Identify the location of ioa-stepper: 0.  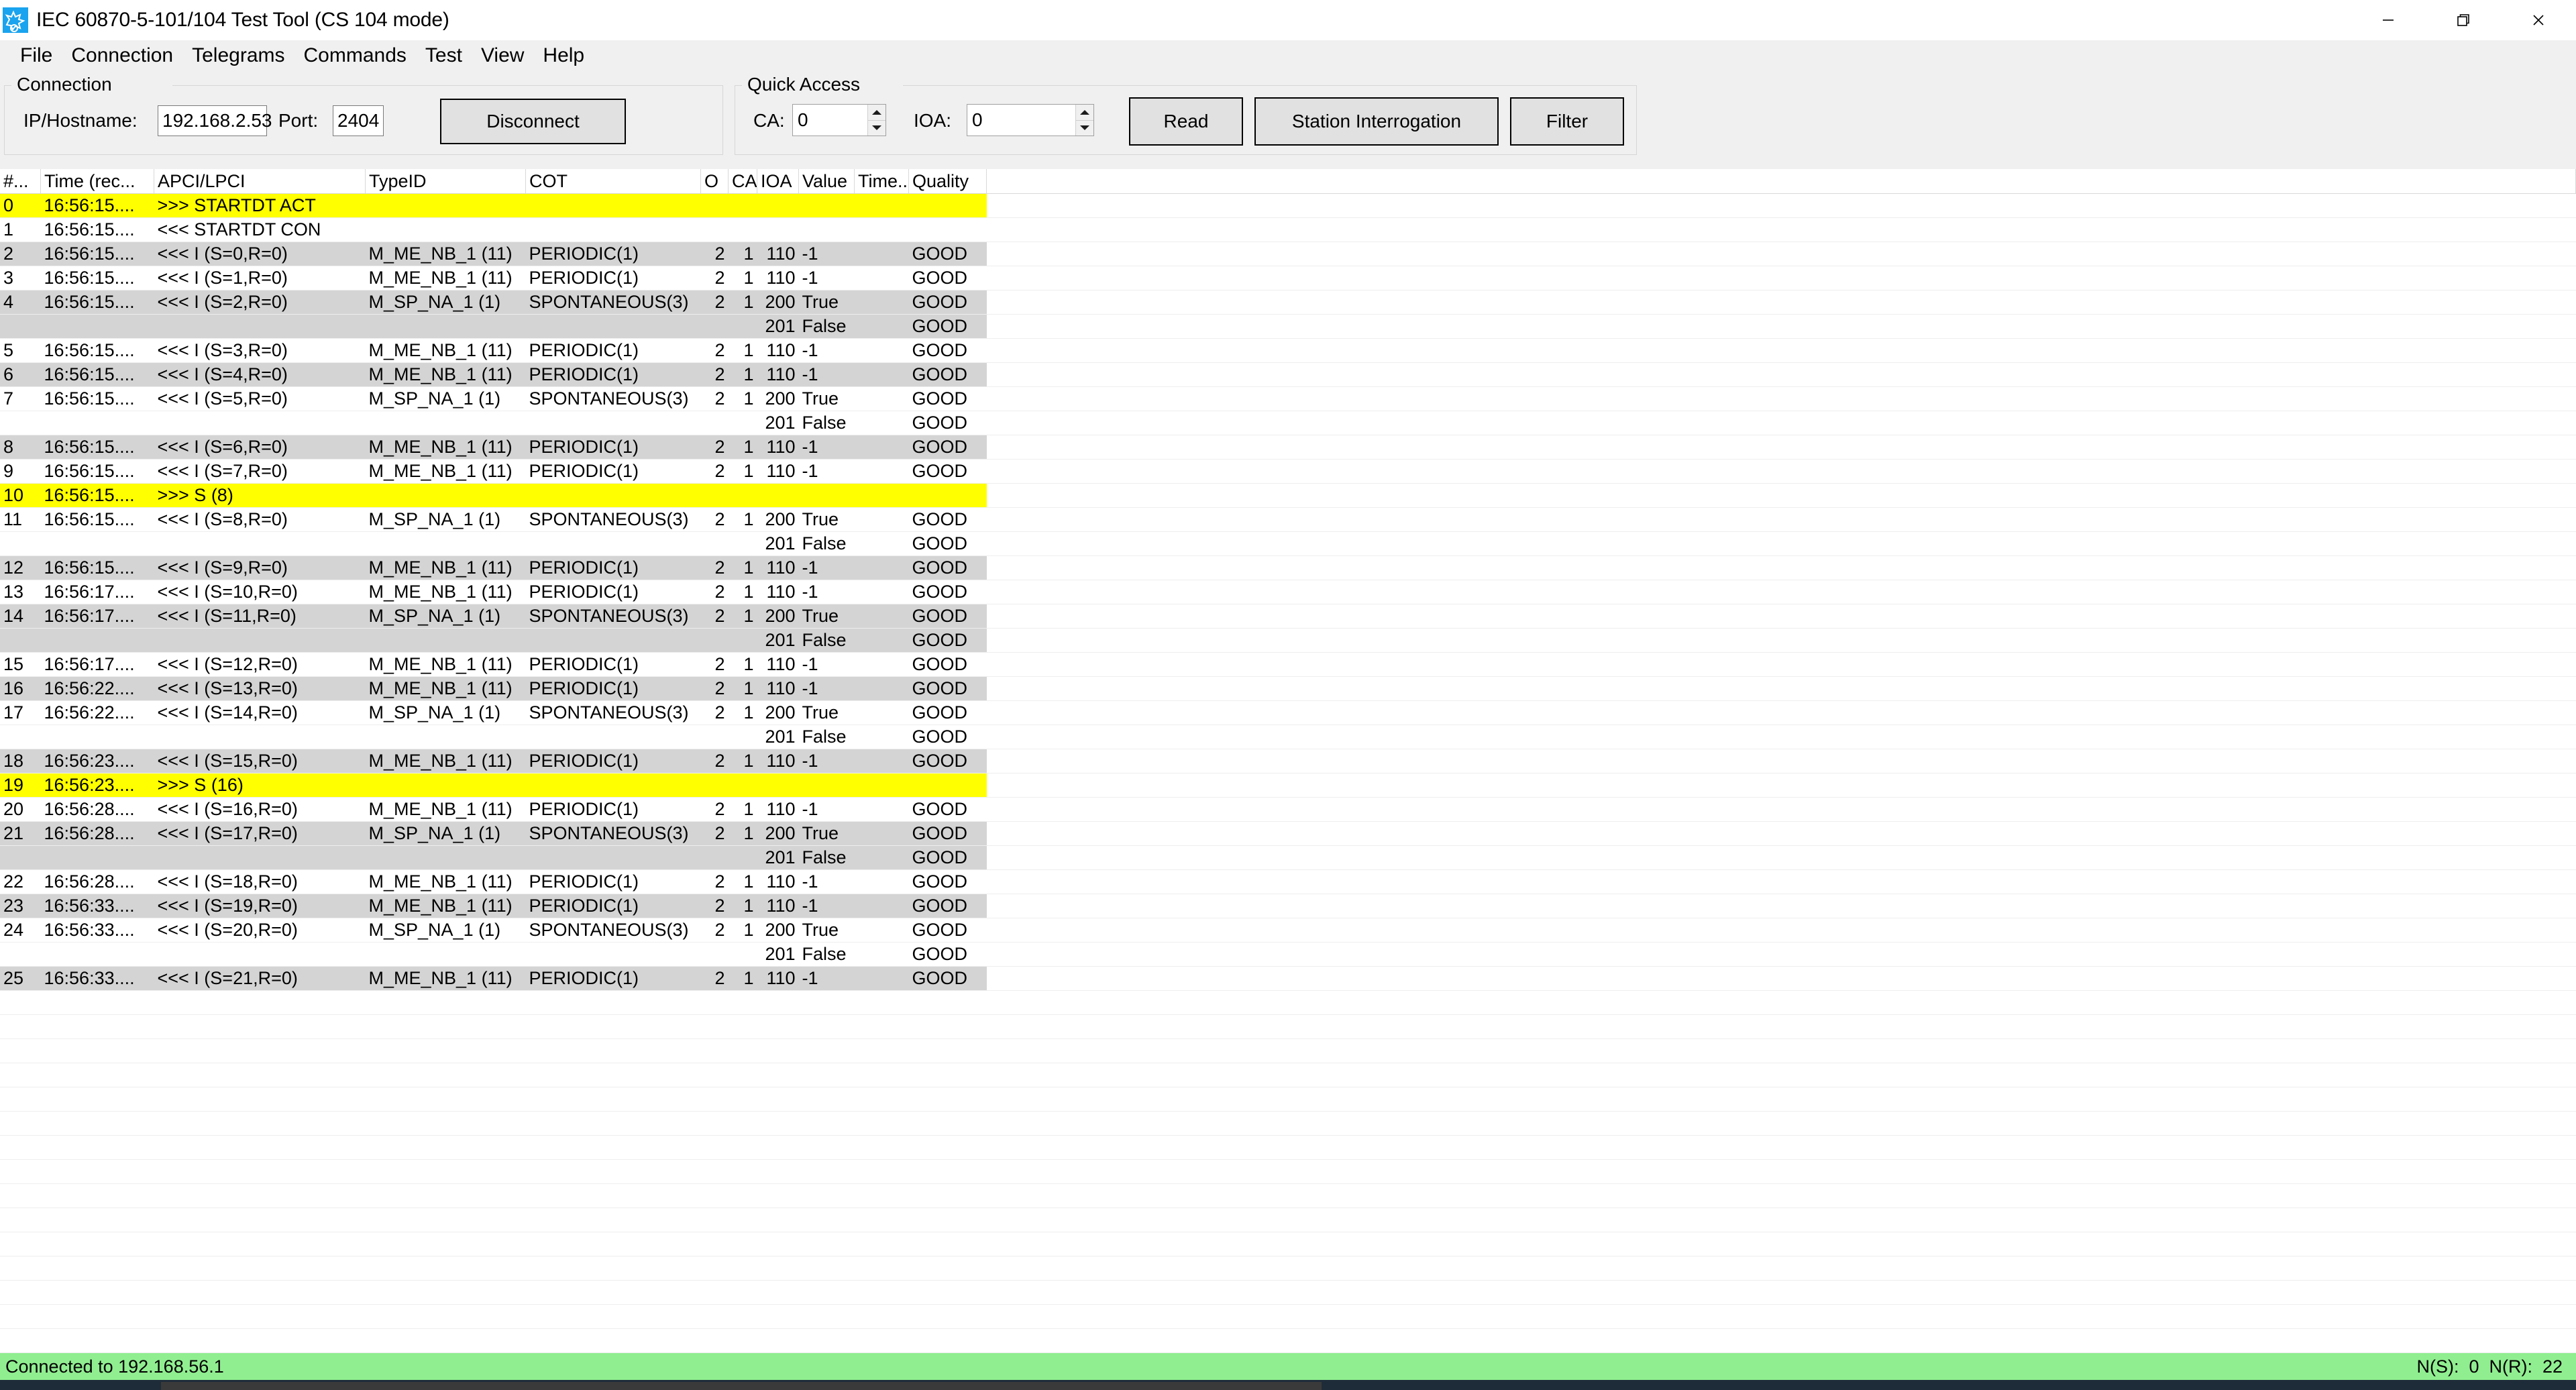
(1030, 120).